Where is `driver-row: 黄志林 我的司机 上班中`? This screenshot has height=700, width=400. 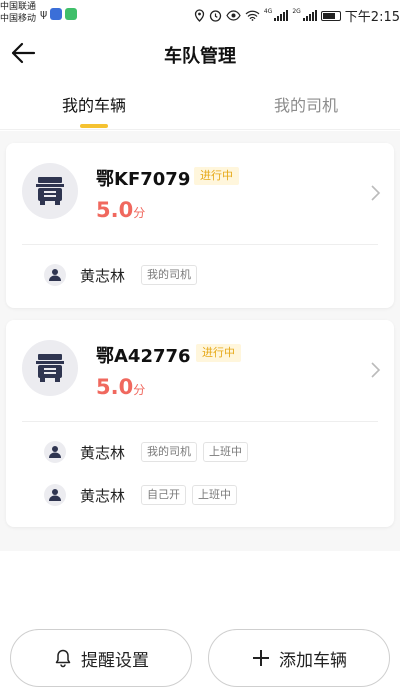 driver-row: 黄志林 我的司机 上班中 is located at coordinates (149, 452).